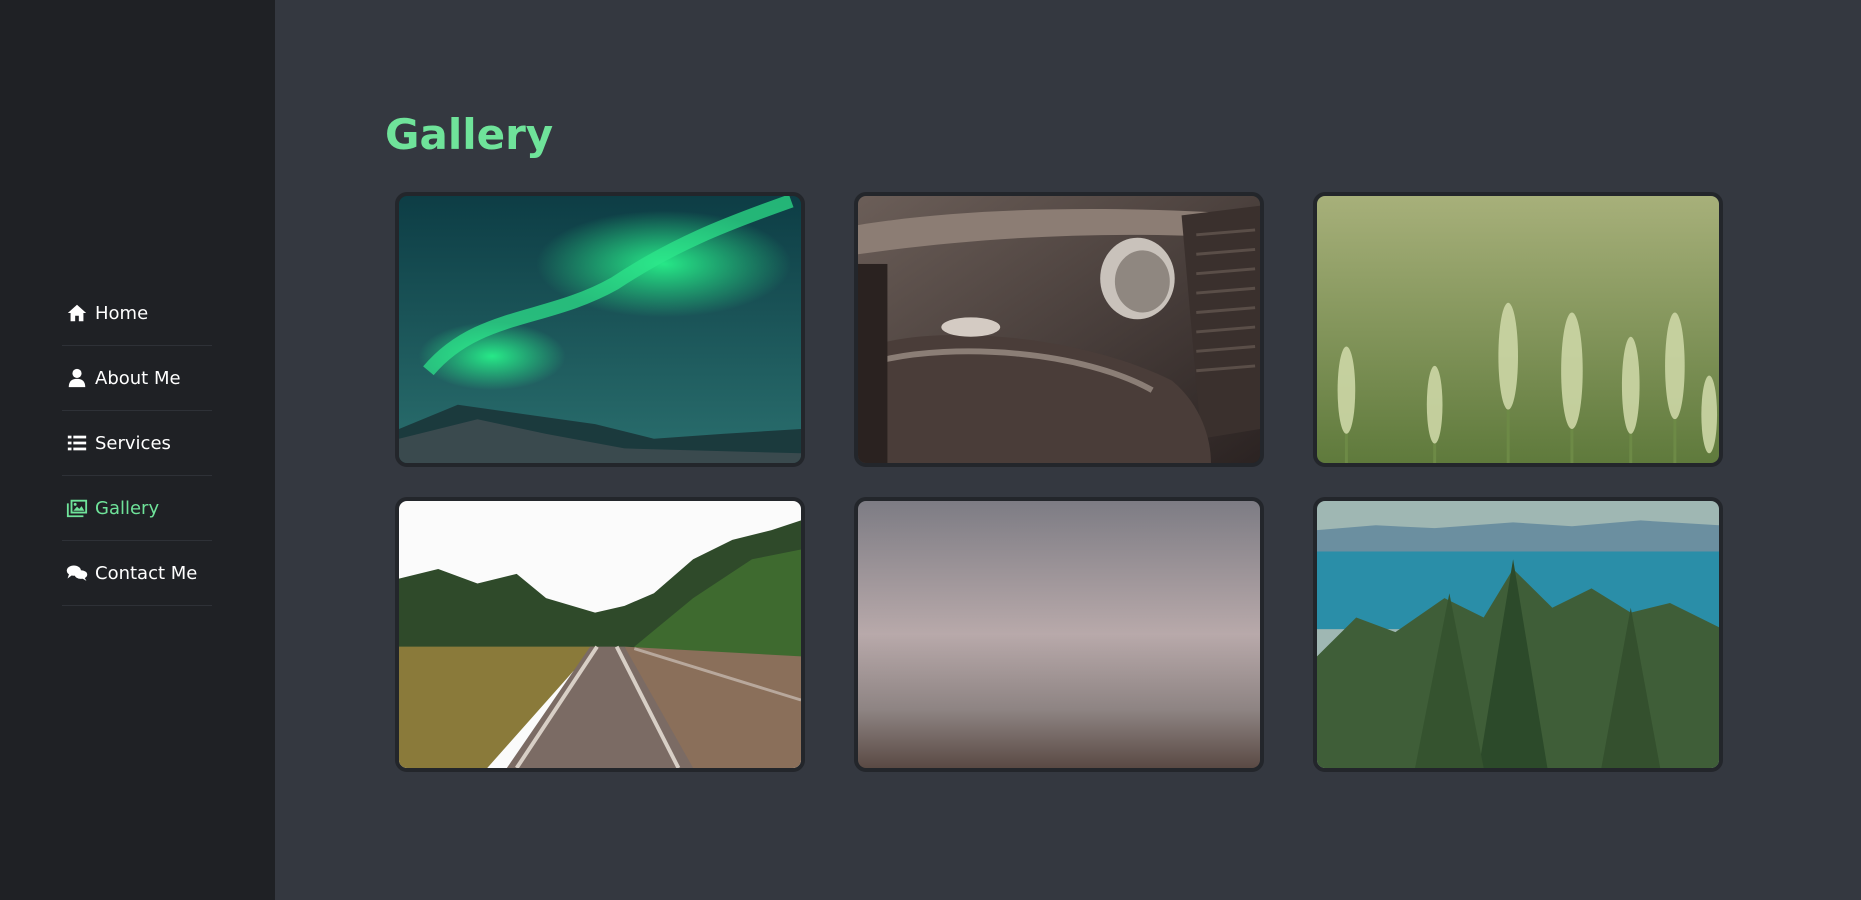 The image size is (1861, 900). What do you see at coordinates (77, 313) in the screenshot?
I see `home-icon` at bounding box center [77, 313].